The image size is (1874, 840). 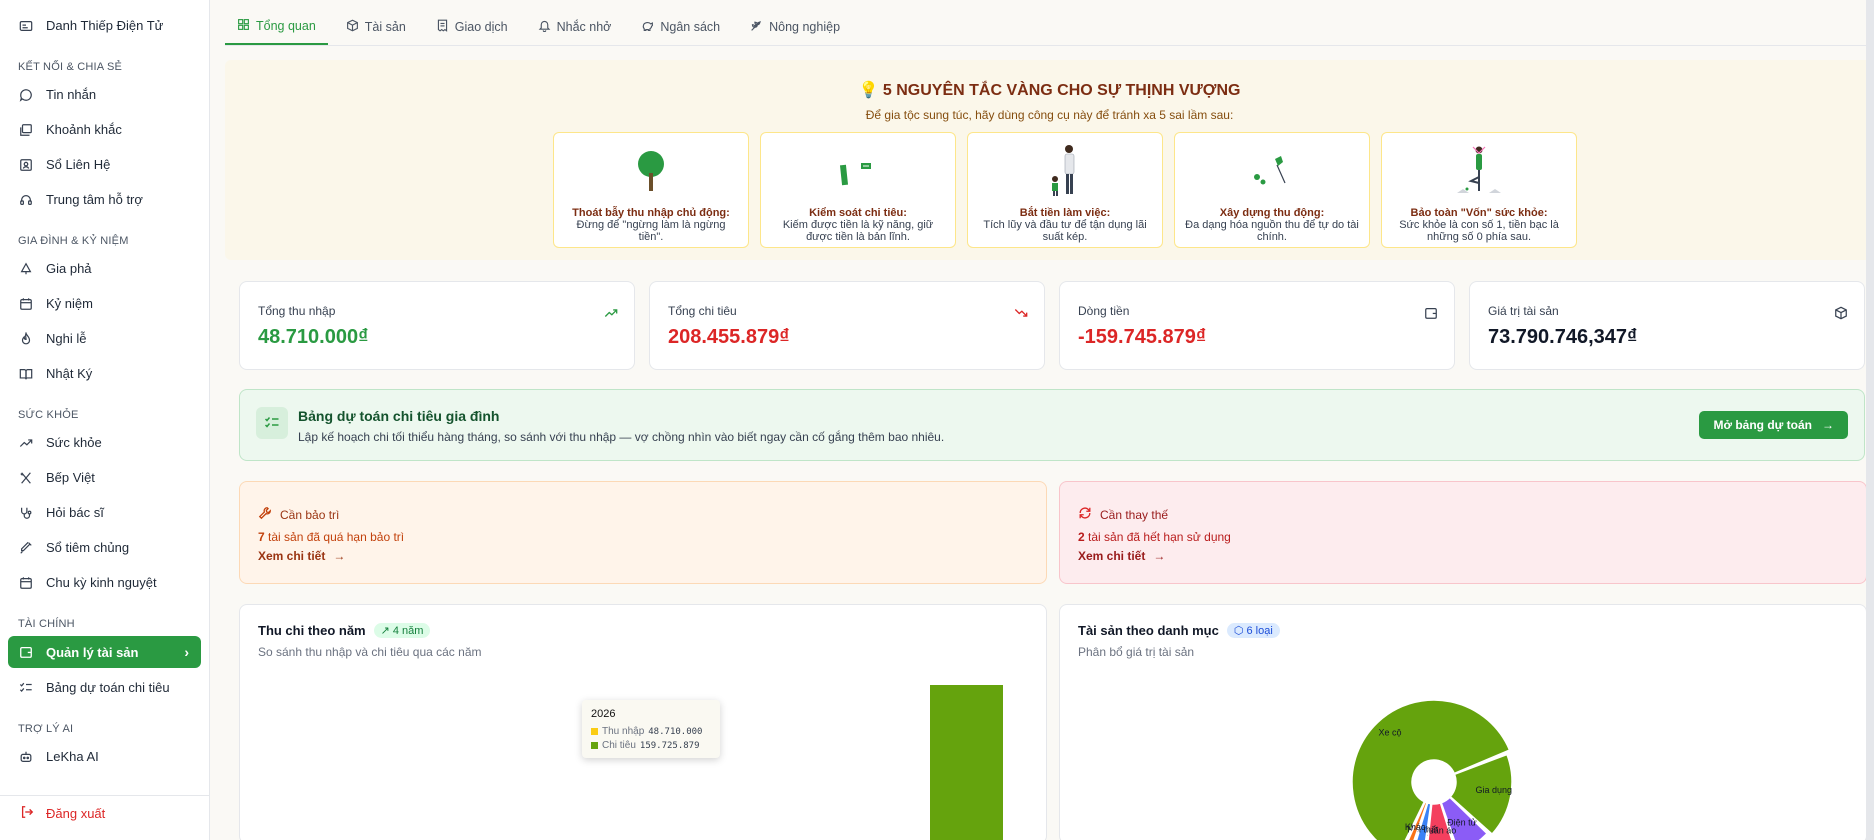 I want to click on tree-illustration-icon, so click(x=651, y=171).